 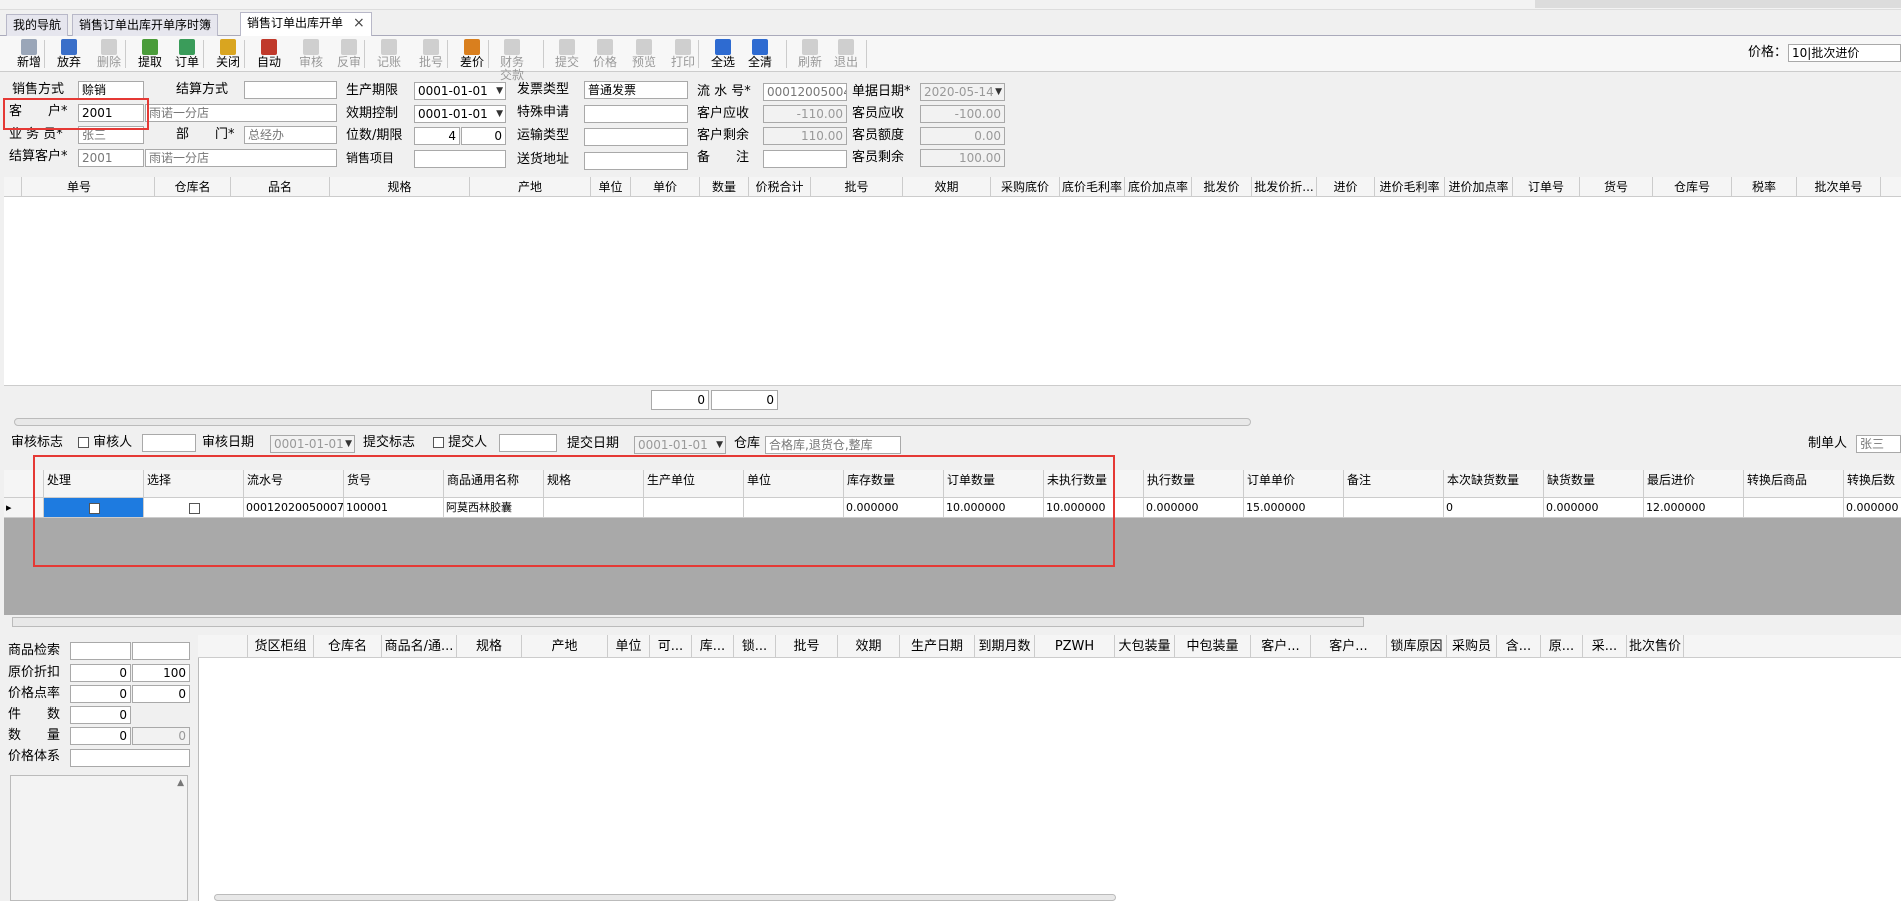 What do you see at coordinates (394, 508) in the screenshot?
I see `table-cell: 100001` at bounding box center [394, 508].